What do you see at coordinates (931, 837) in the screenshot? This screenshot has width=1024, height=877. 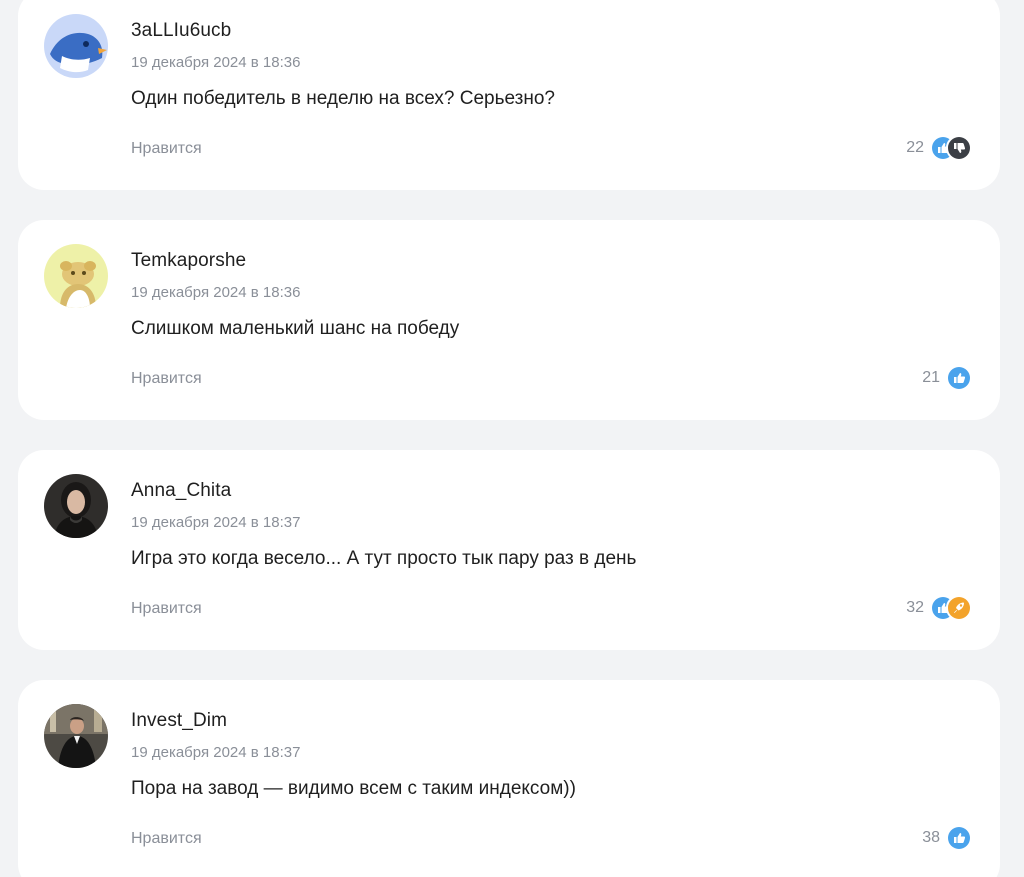 I see `reaction-count: 38` at bounding box center [931, 837].